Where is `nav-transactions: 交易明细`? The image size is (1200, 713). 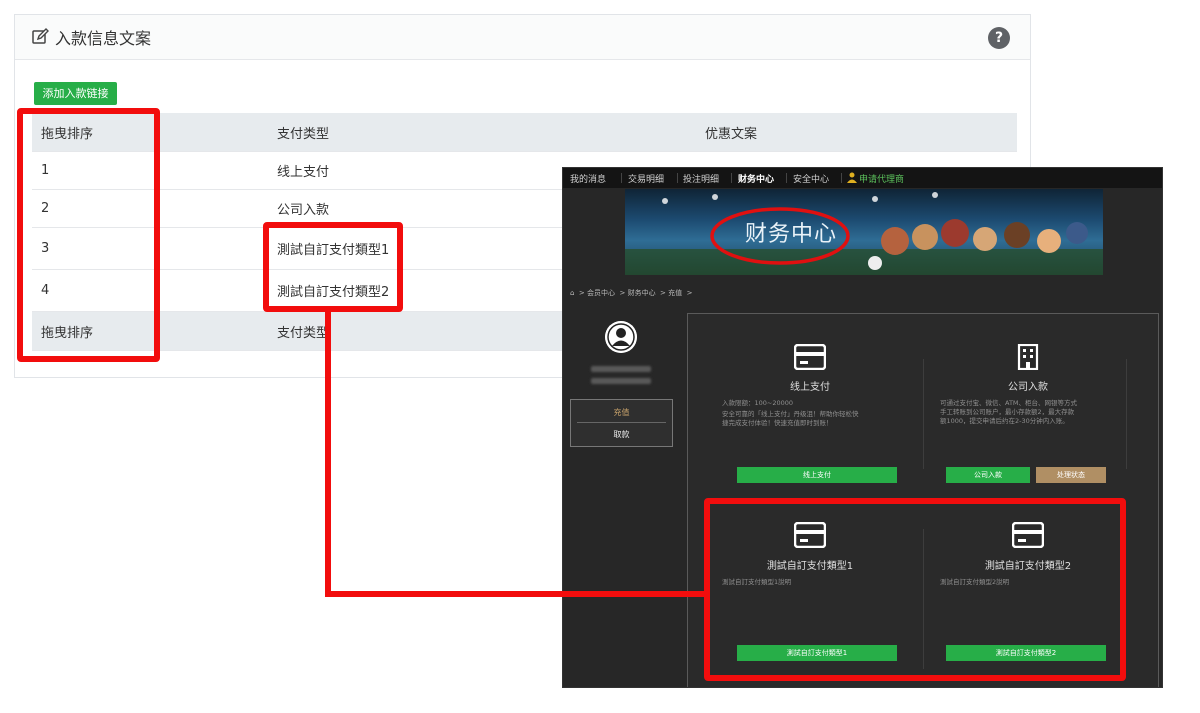 nav-transactions: 交易明细 is located at coordinates (646, 178).